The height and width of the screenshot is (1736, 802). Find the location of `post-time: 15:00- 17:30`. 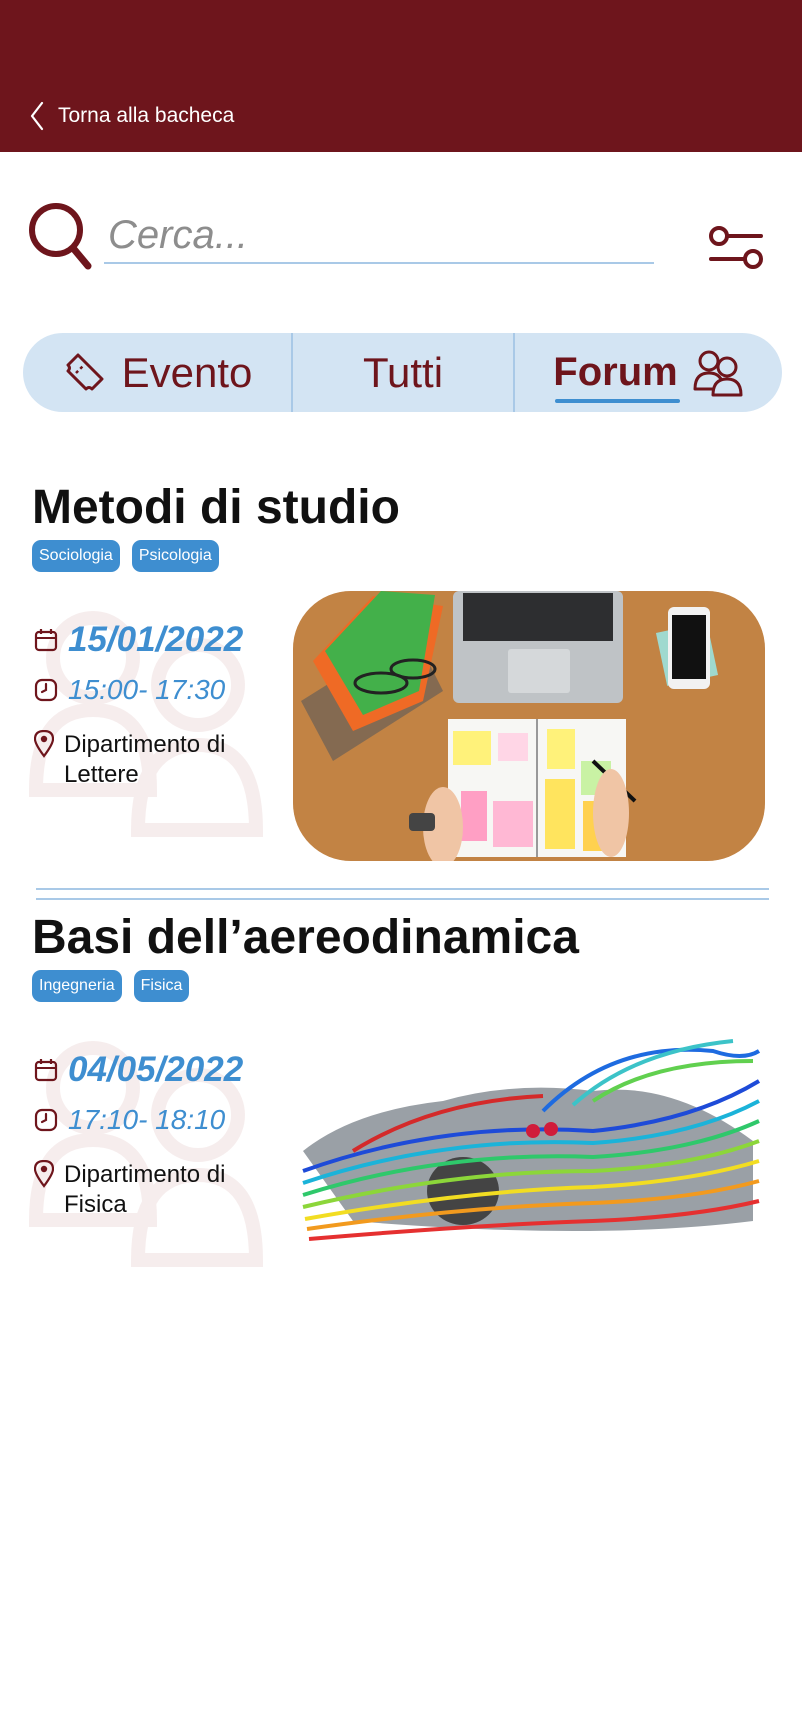

post-time: 15:00- 17:30 is located at coordinates (138, 690).